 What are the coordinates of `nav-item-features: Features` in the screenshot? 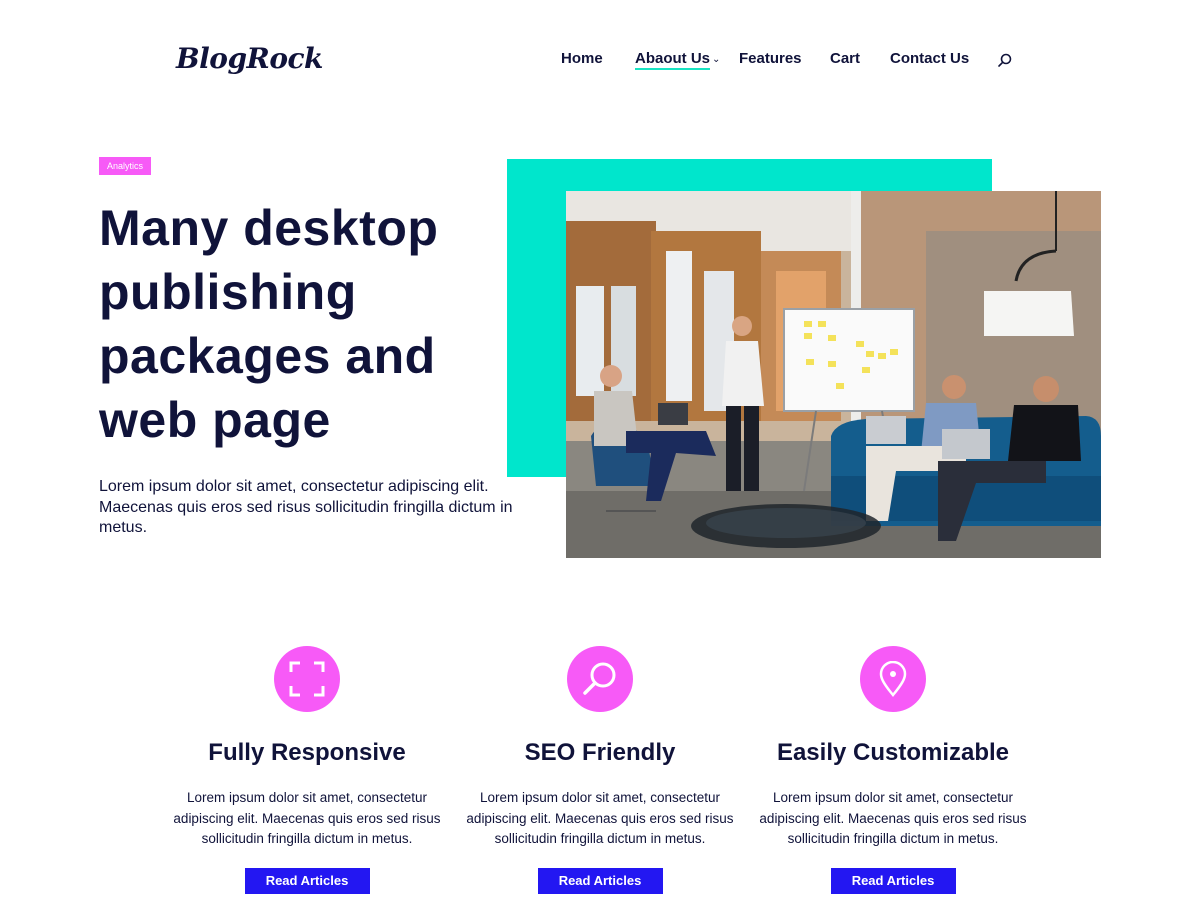 It's located at (770, 58).